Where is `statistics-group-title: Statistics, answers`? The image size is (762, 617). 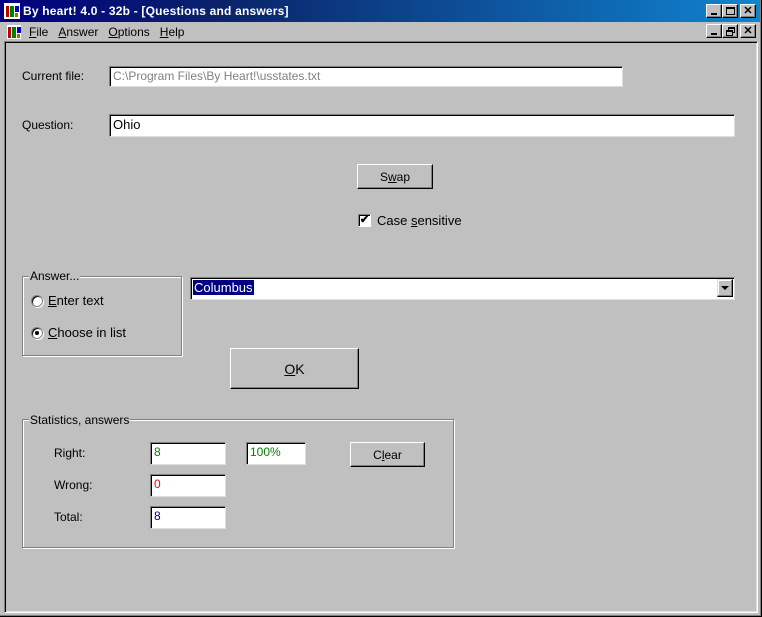 statistics-group-title: Statistics, answers is located at coordinates (80, 420).